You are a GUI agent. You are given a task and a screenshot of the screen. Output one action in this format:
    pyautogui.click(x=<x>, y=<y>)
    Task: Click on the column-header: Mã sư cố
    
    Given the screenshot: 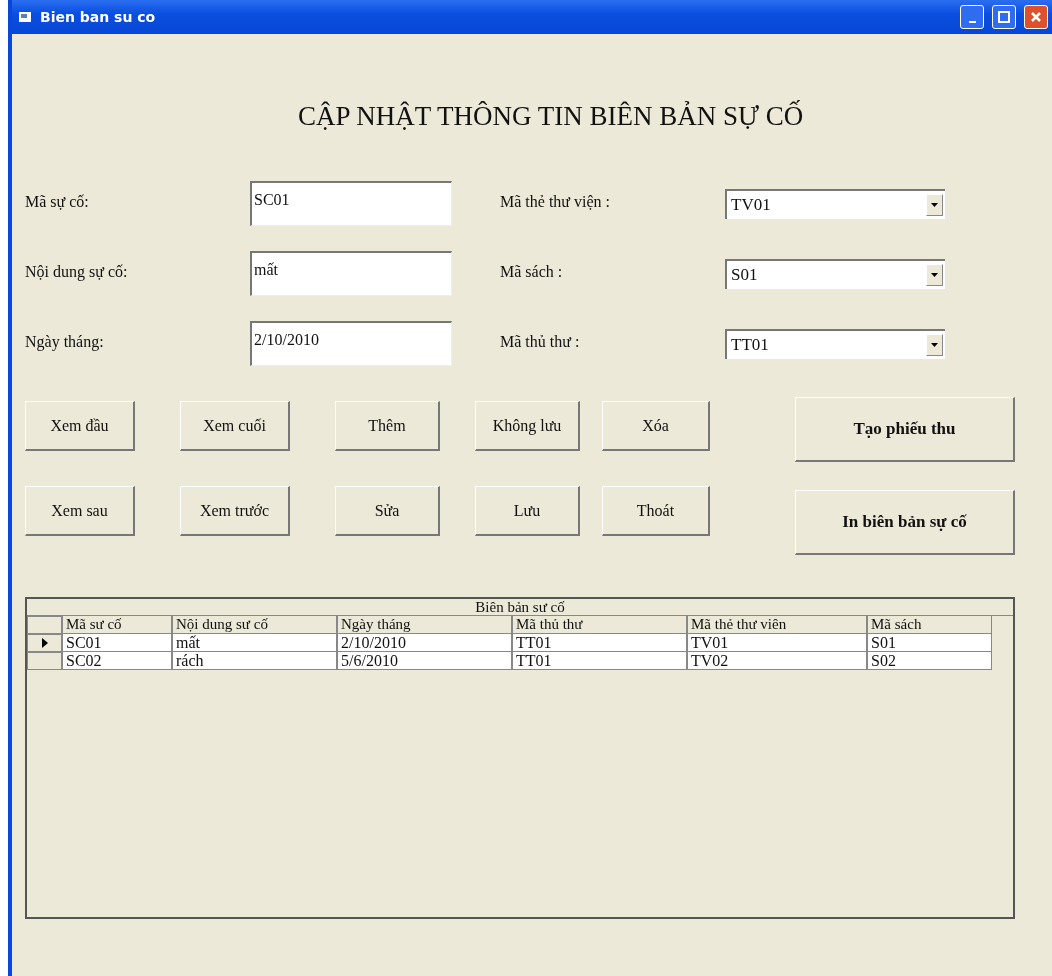 What is the action you would take?
    pyautogui.click(x=117, y=625)
    